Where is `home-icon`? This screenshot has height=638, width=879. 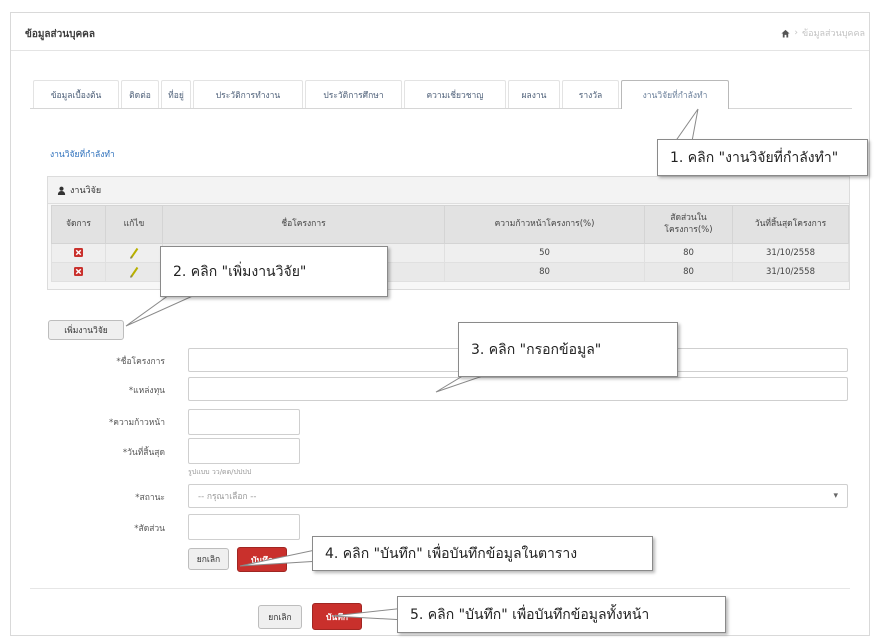 home-icon is located at coordinates (785, 33).